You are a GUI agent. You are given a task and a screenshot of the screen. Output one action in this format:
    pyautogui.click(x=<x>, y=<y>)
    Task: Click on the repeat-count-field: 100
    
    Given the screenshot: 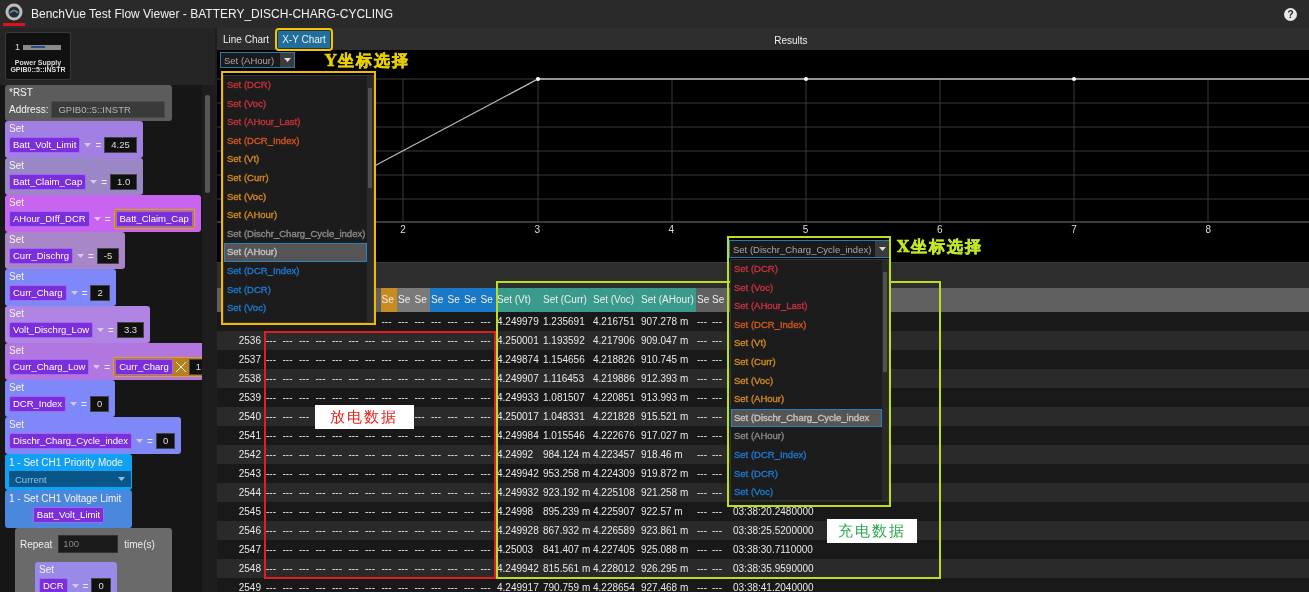 What is the action you would take?
    pyautogui.click(x=88, y=544)
    